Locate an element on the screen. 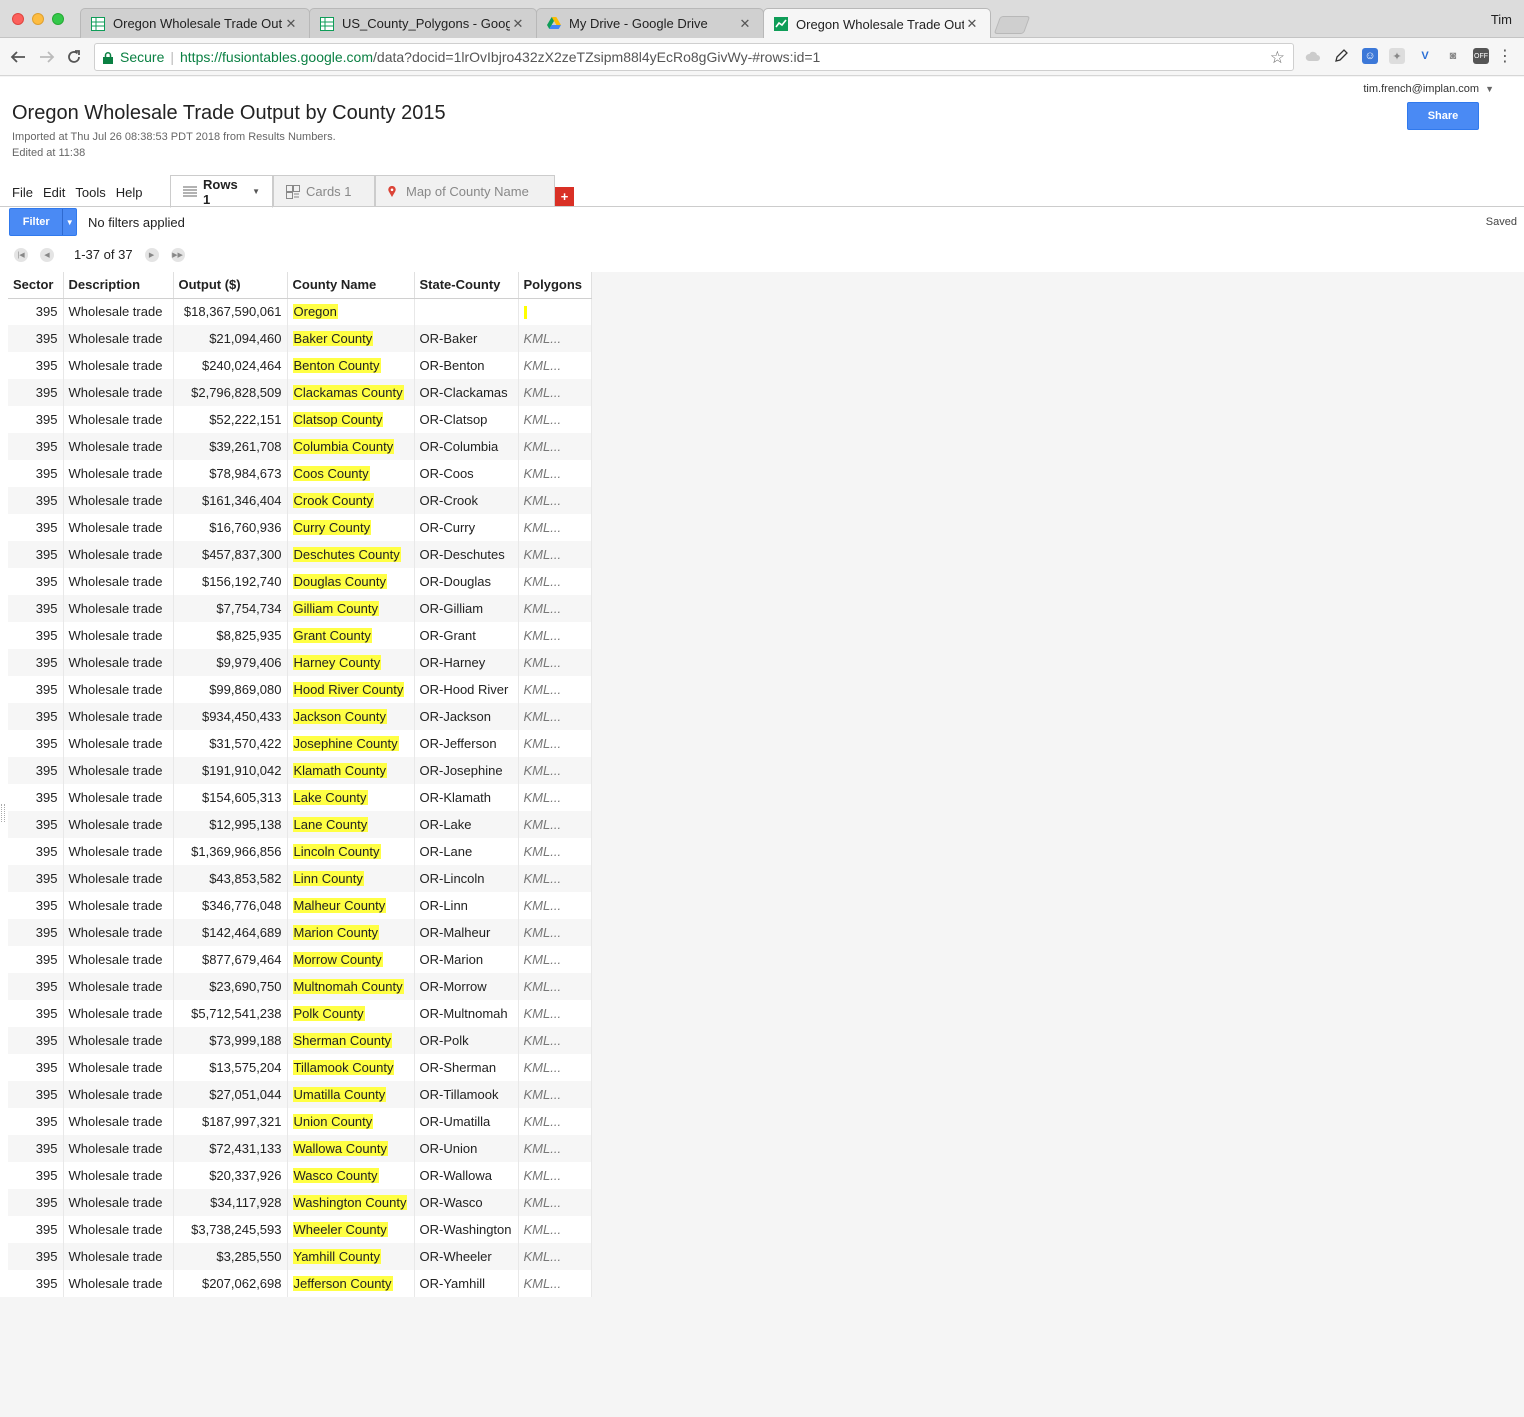  cell-output: $1,369,966,856 is located at coordinates (230, 851).